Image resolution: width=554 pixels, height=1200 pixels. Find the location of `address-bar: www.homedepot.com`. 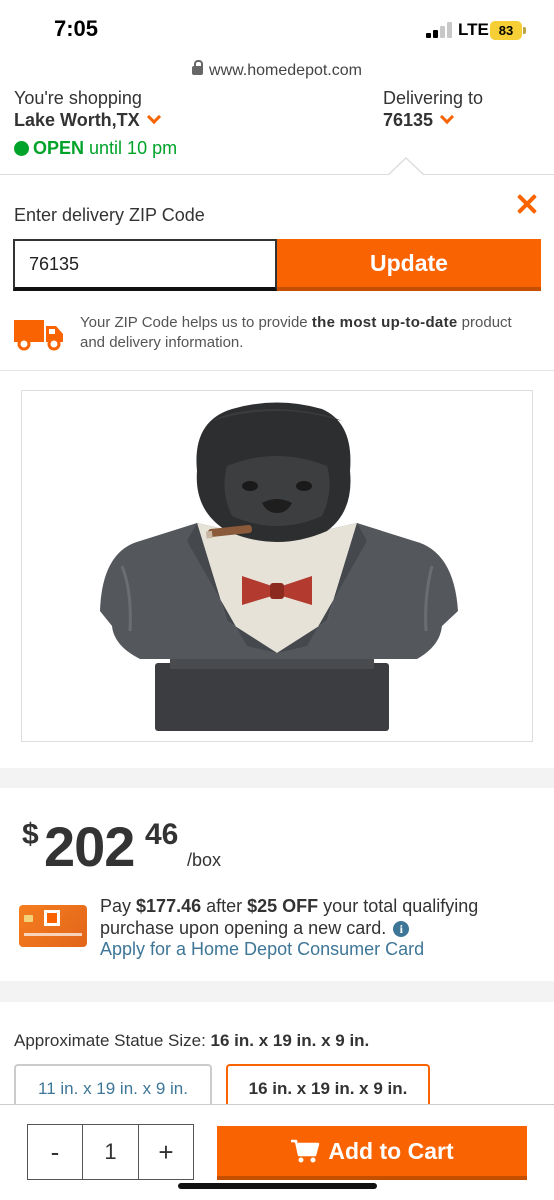

address-bar: www.homedepot.com is located at coordinates (277, 72).